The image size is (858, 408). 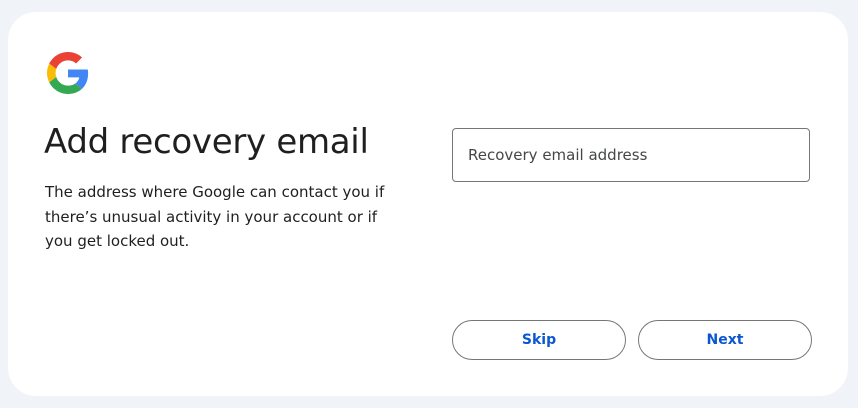 I want to click on recovery-email-field, so click(x=631, y=155).